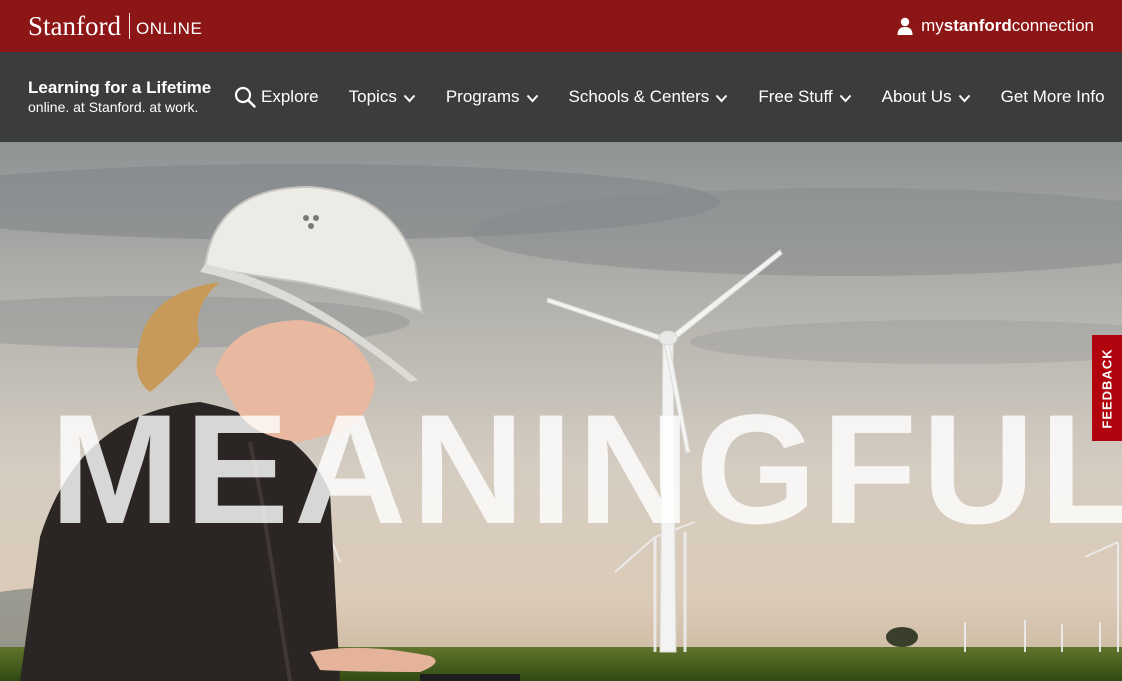  I want to click on nav-schools-label: Schools & Centers, so click(639, 96).